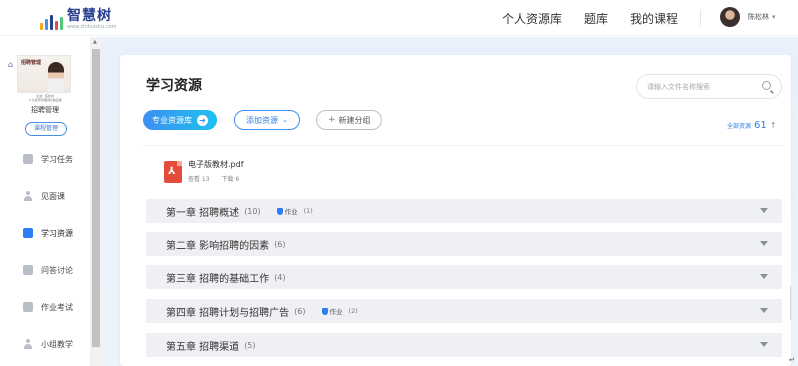  I want to click on professional-library-label: 专业资源库, so click(172, 120).